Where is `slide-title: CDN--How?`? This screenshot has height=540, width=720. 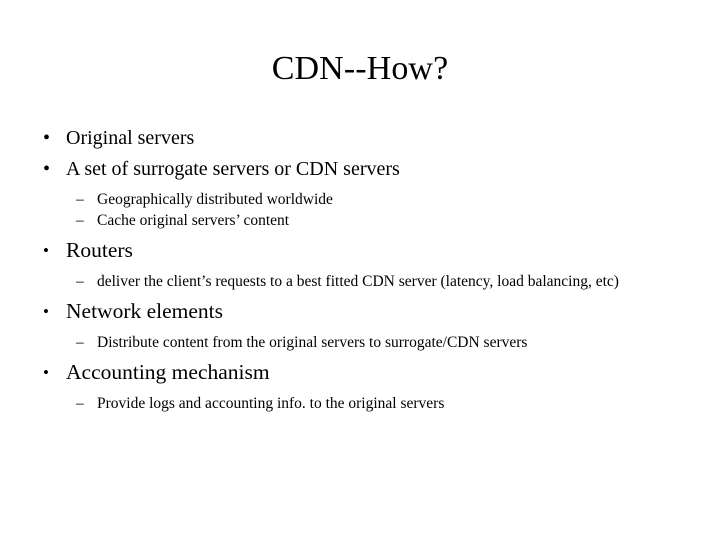 slide-title: CDN--How? is located at coordinates (360, 68).